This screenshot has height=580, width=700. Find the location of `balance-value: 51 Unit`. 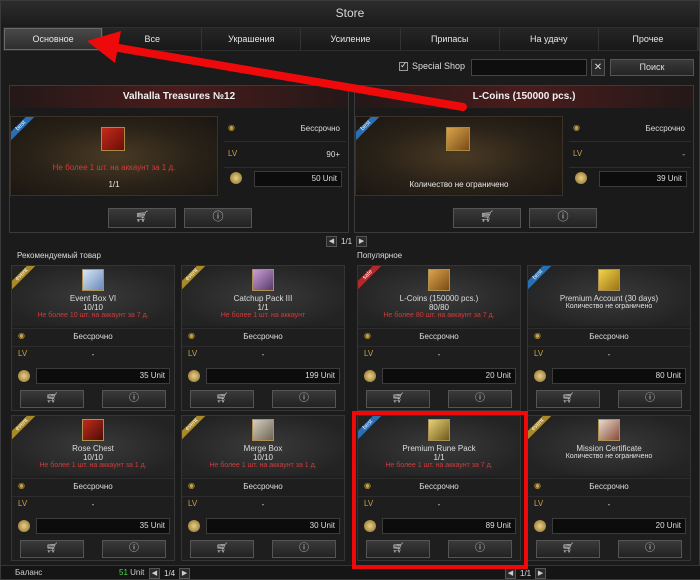

balance-value: 51 Unit is located at coordinates (132, 572).